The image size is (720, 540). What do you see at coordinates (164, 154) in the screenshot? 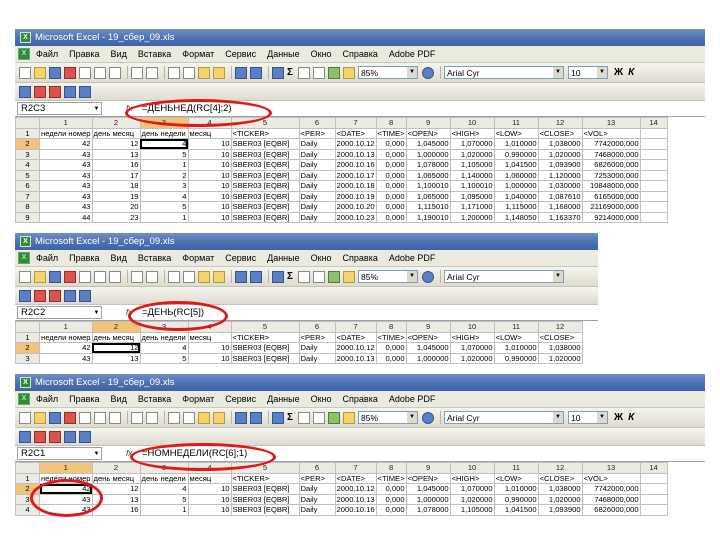
I see `data-cell: 5` at bounding box center [164, 154].